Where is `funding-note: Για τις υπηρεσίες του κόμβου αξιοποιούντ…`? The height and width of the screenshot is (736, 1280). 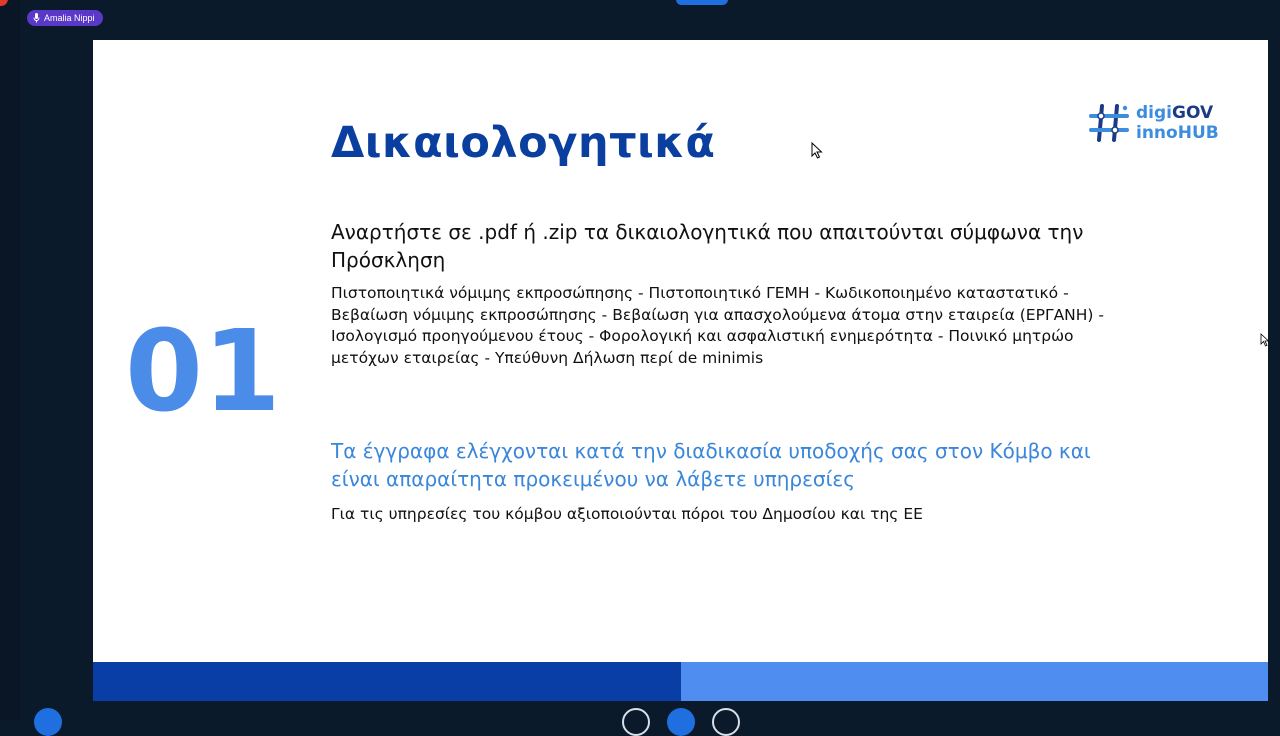 funding-note: Για τις υπηρεσίες του κόμβου αξιοποιούντ… is located at coordinates (627, 514).